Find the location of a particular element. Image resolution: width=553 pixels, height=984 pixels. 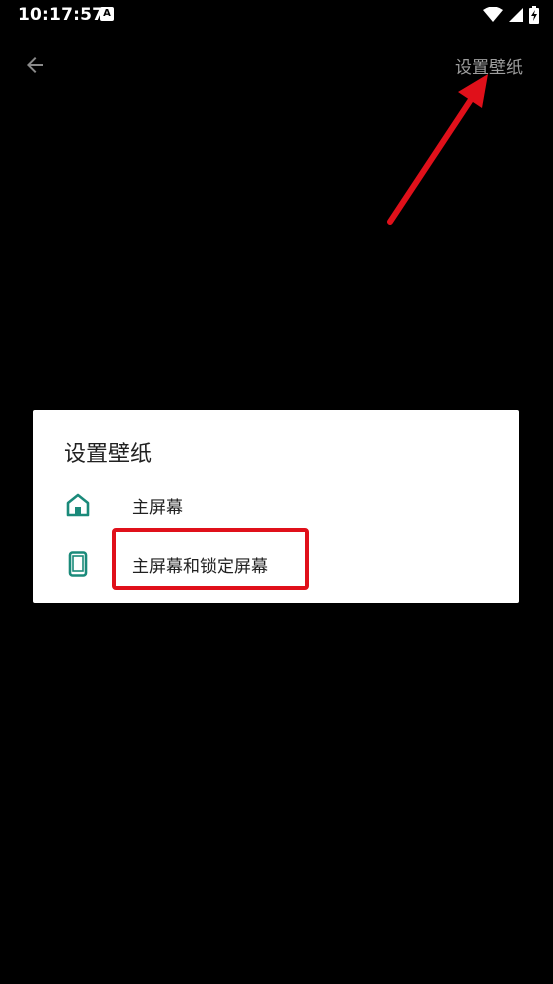

signal-icon is located at coordinates (516, 15).